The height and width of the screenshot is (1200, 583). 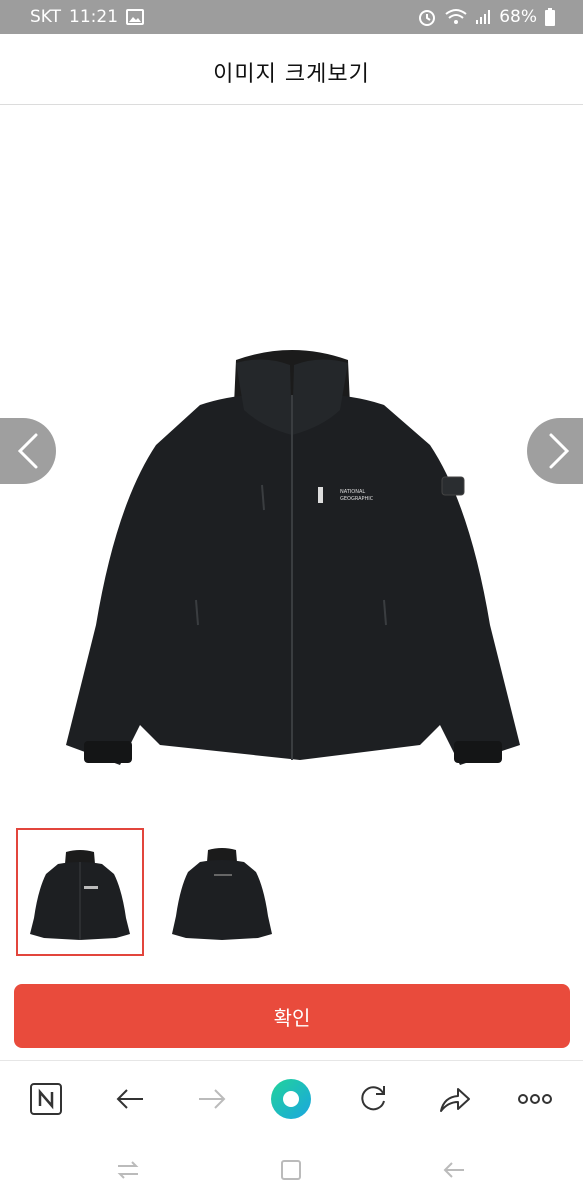 I want to click on refresh-icon, so click(x=373, y=1098).